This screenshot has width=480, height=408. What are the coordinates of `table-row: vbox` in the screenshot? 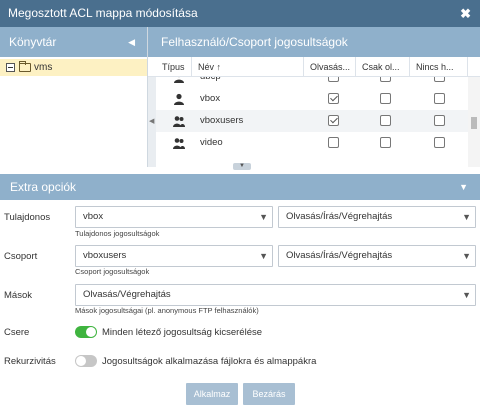 It's located at (312, 99).